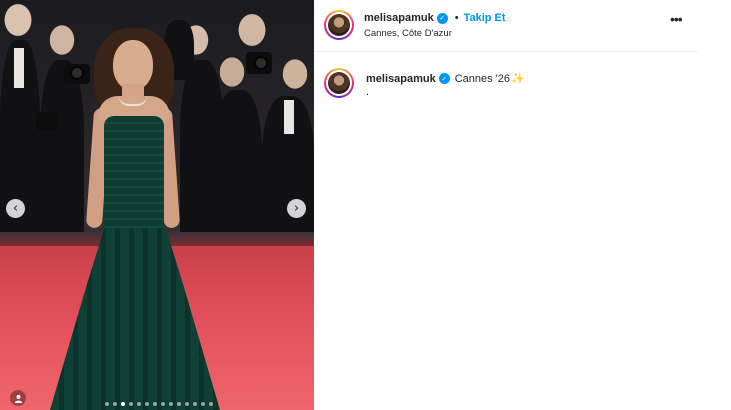 The image size is (731, 410). I want to click on carousel-prev-button: ‹, so click(15, 208).